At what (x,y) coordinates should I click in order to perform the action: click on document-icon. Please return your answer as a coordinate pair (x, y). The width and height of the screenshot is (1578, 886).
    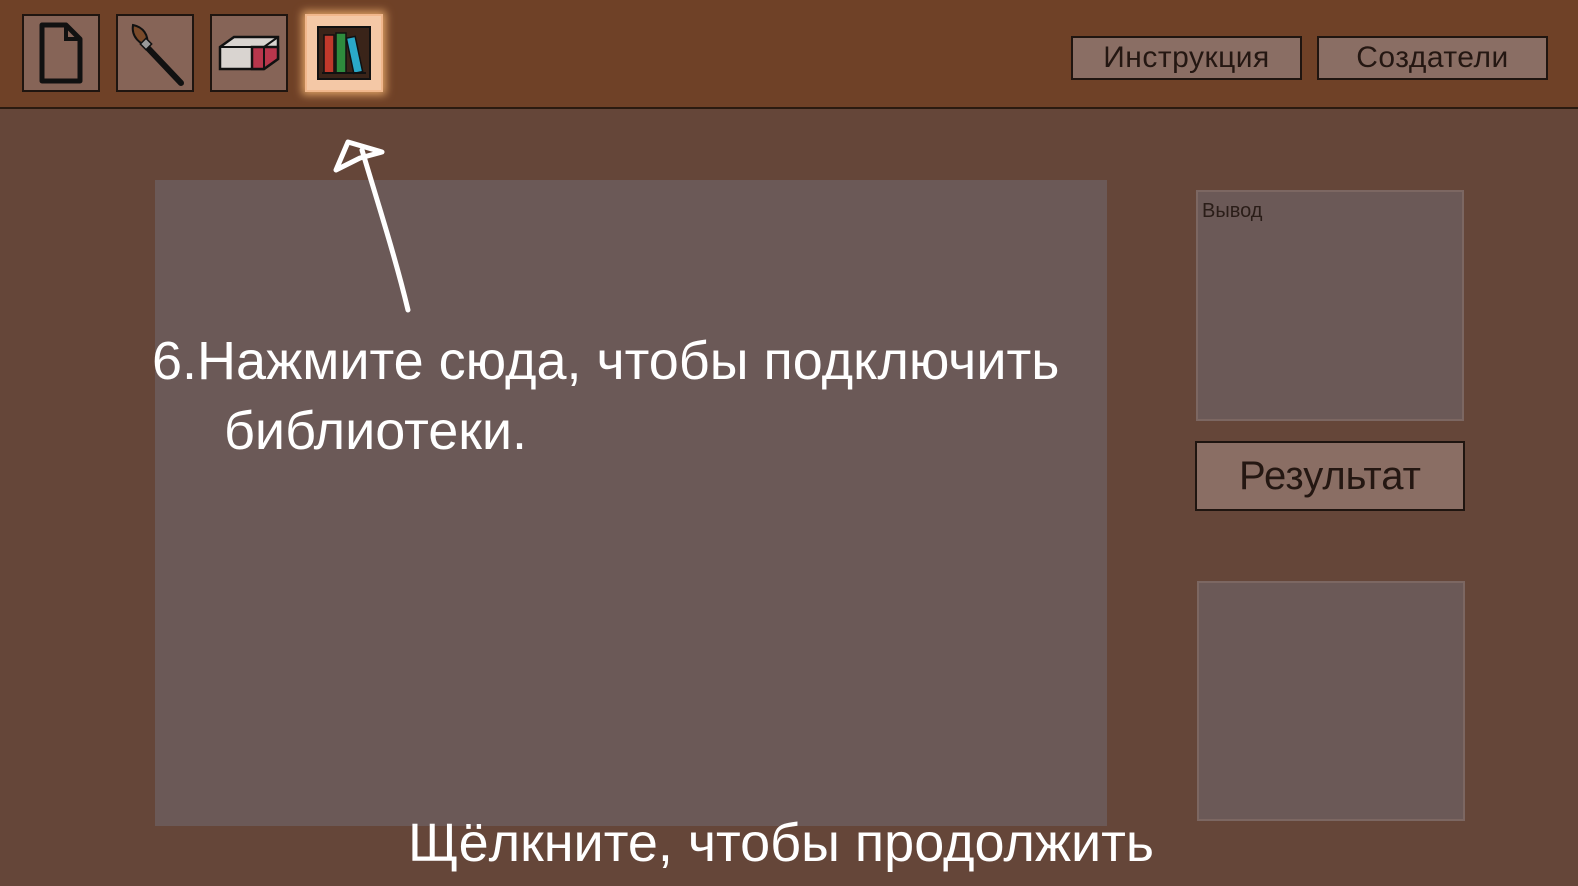
    Looking at the image, I should click on (61, 53).